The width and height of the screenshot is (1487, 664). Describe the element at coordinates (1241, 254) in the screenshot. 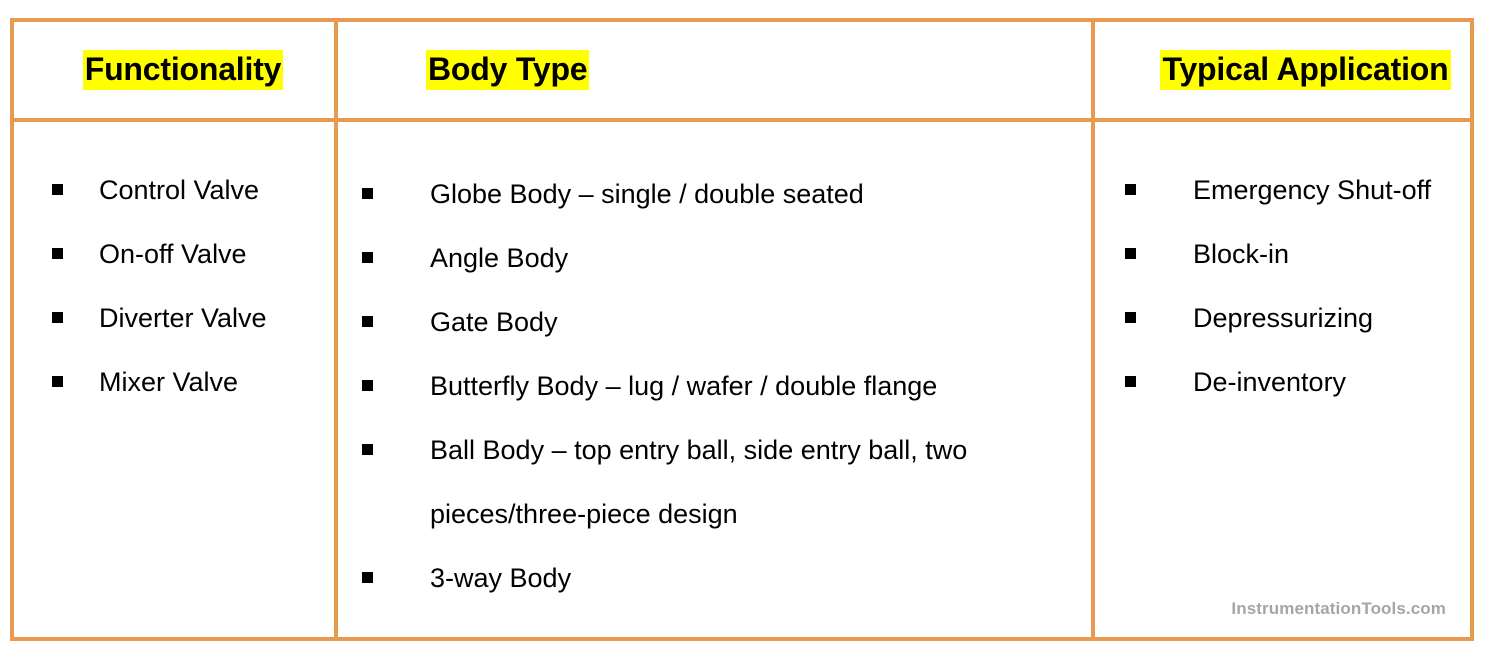

I see `list-item-label: Block-in` at that location.